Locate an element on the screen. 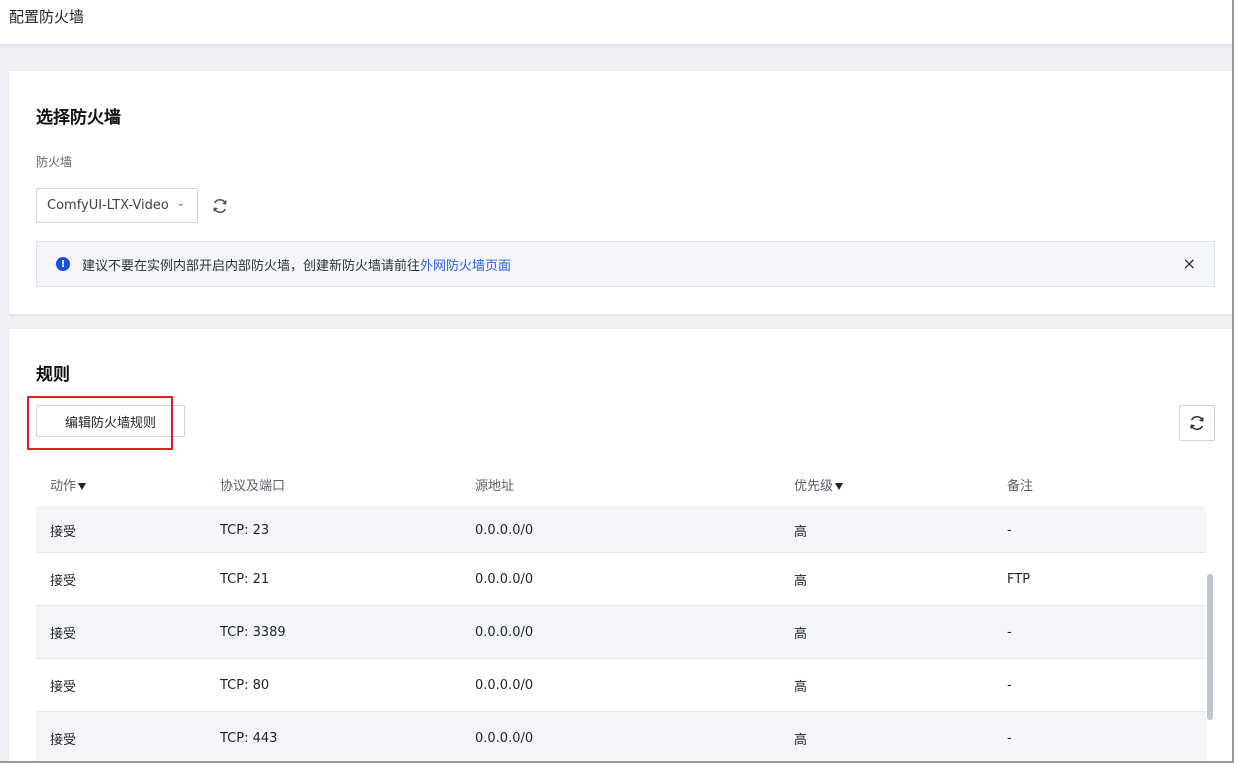  col-action: 动作 is located at coordinates (121, 484).